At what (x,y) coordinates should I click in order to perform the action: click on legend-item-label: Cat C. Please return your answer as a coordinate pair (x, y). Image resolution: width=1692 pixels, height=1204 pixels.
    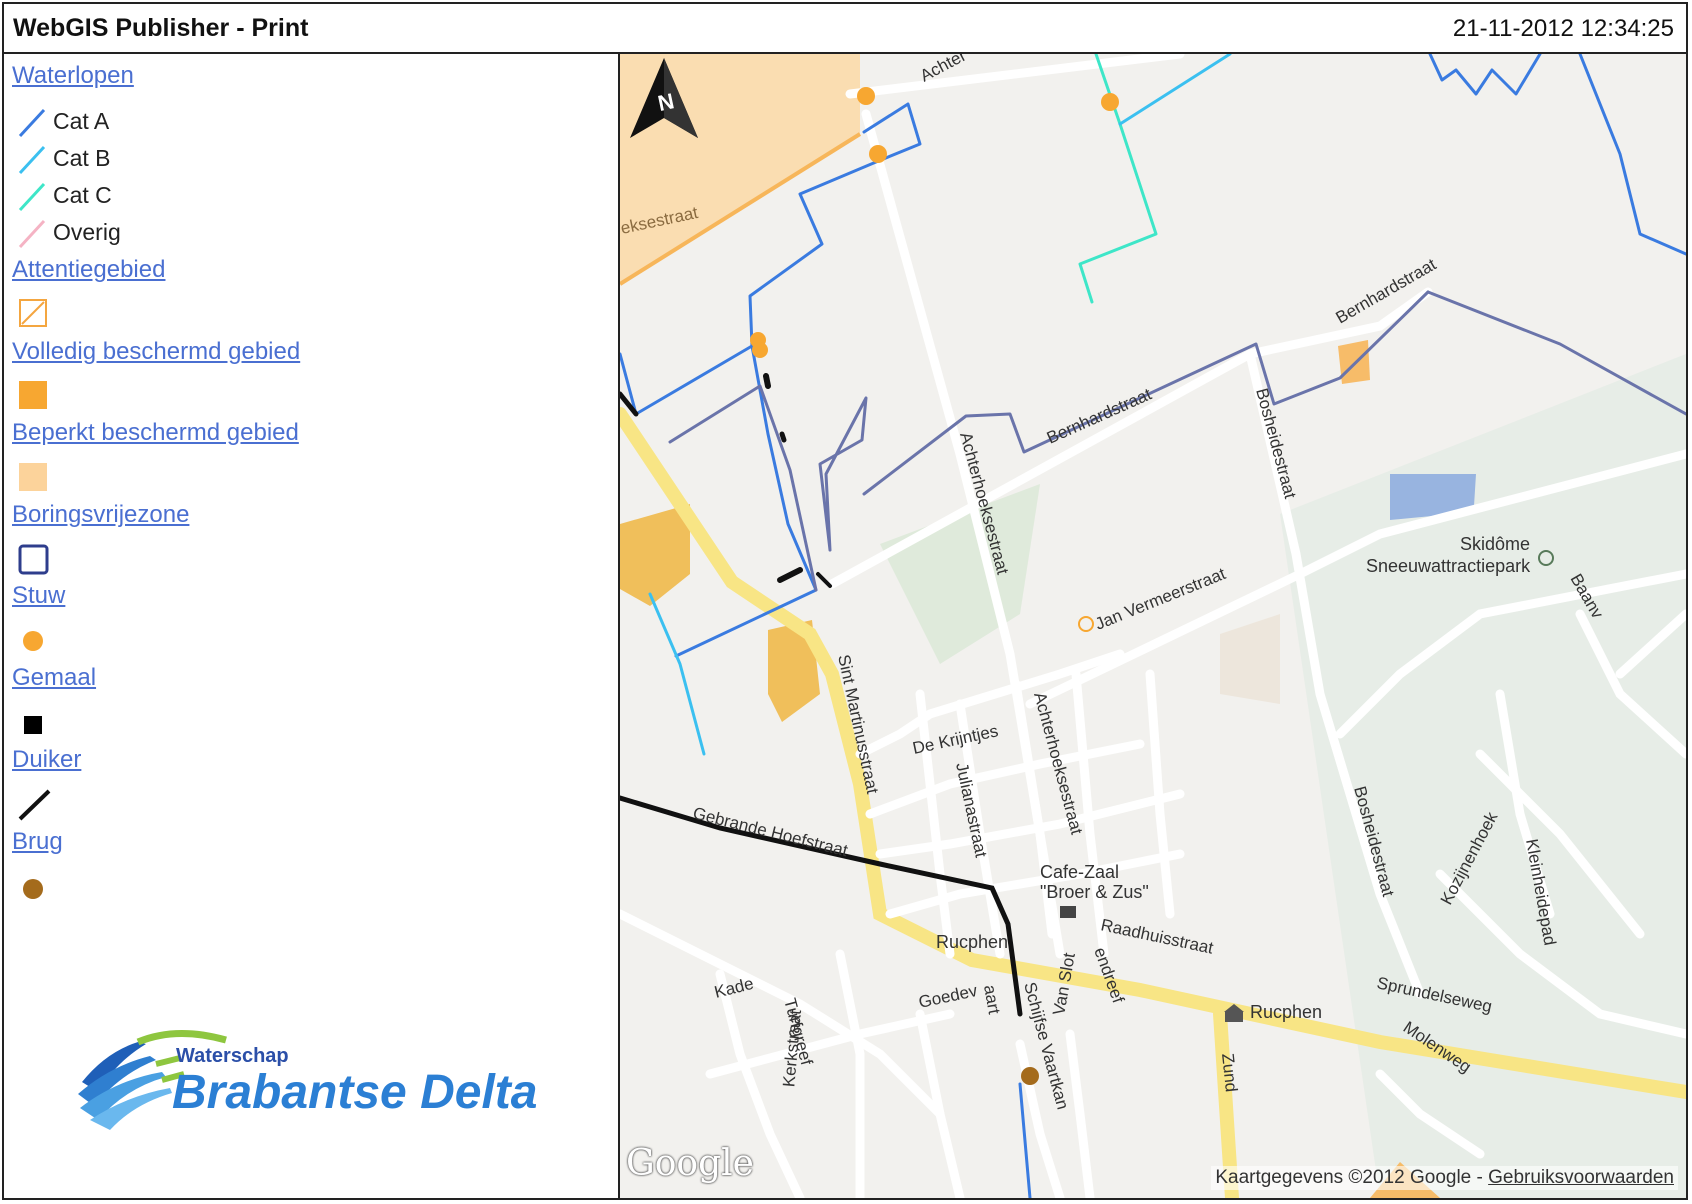
    Looking at the image, I should click on (82, 195).